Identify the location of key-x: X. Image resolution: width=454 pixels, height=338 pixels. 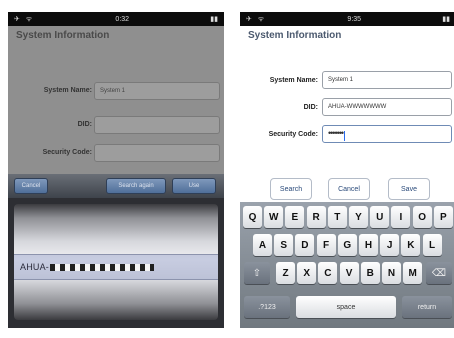
(307, 273).